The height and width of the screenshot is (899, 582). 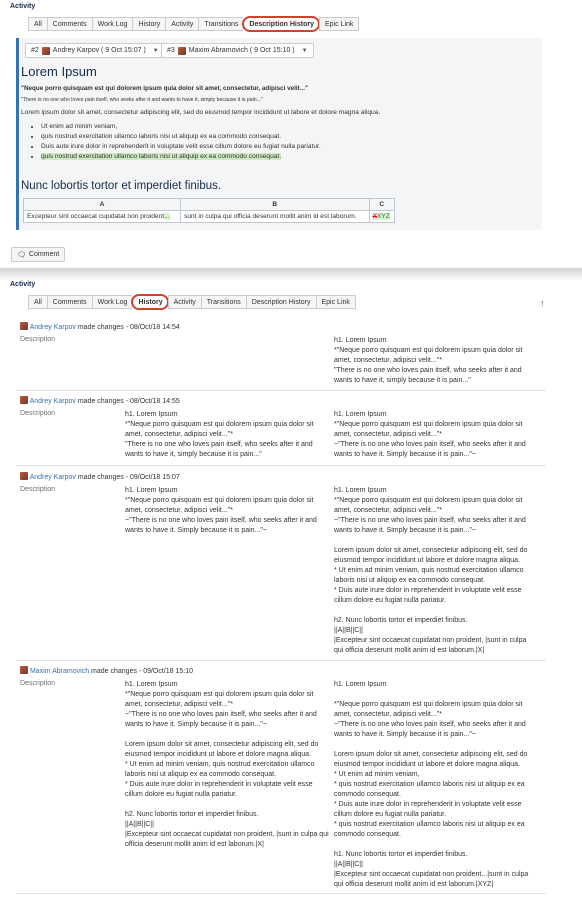 I want to click on table-header: C, so click(x=382, y=204).